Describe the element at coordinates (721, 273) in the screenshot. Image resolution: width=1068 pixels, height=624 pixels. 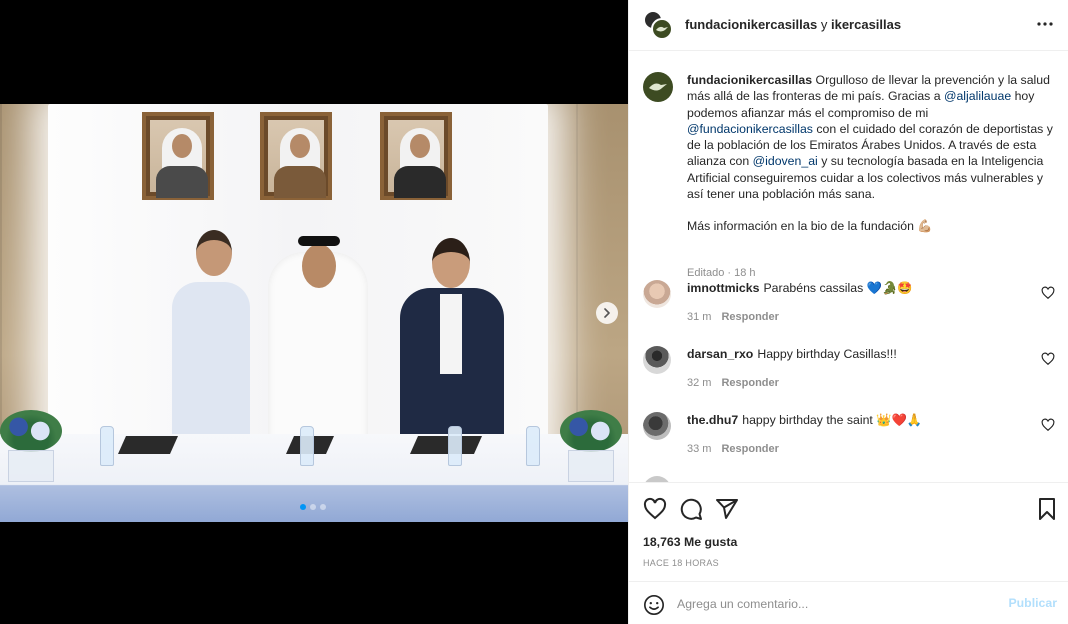
I see `caption-meta: Editado · 18 h` at that location.